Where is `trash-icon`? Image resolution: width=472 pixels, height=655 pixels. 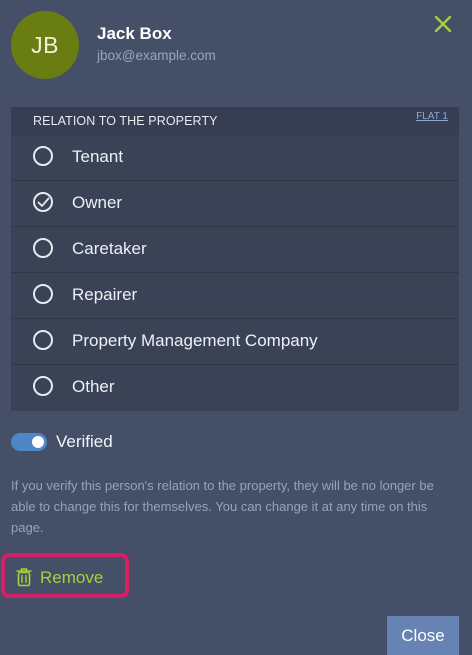
trash-icon is located at coordinates (24, 579).